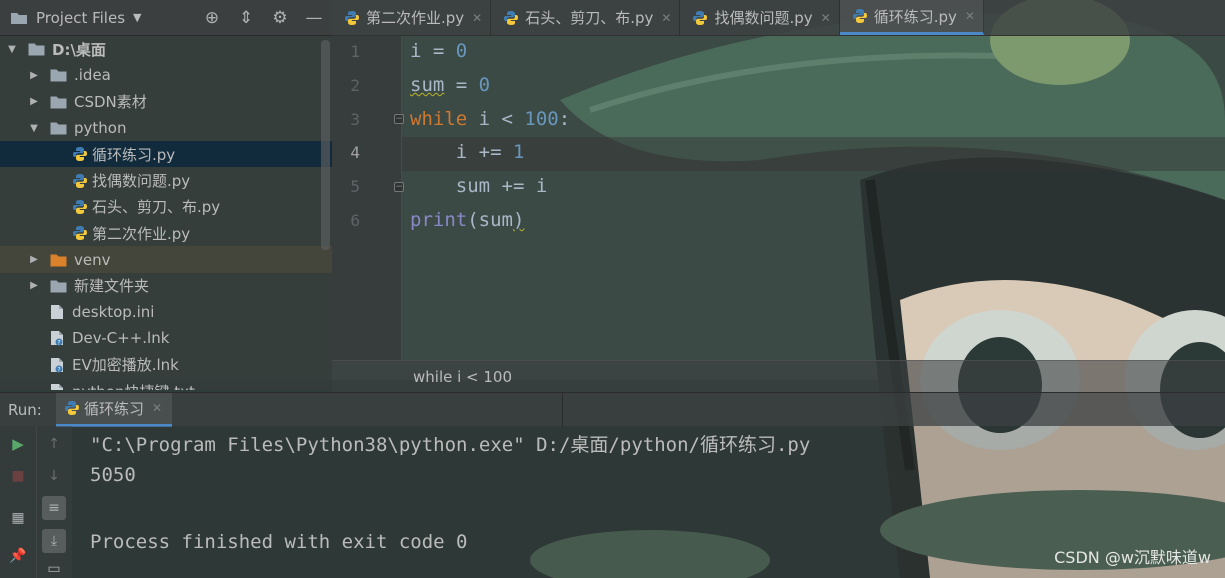 The height and width of the screenshot is (578, 1225). What do you see at coordinates (18, 518) in the screenshot?
I see `layout-icon: ▦` at bounding box center [18, 518].